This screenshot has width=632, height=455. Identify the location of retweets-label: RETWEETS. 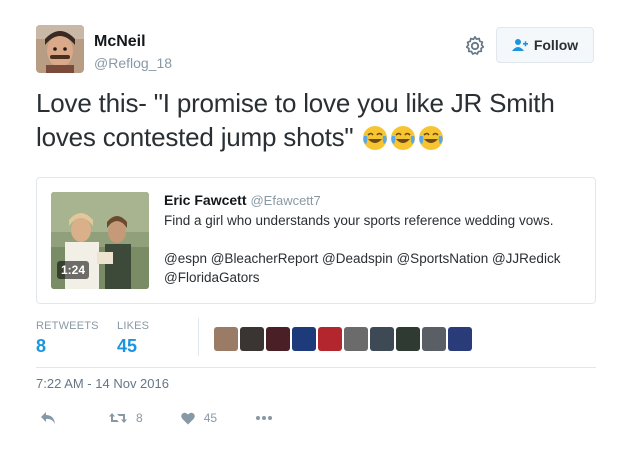
(67, 326).